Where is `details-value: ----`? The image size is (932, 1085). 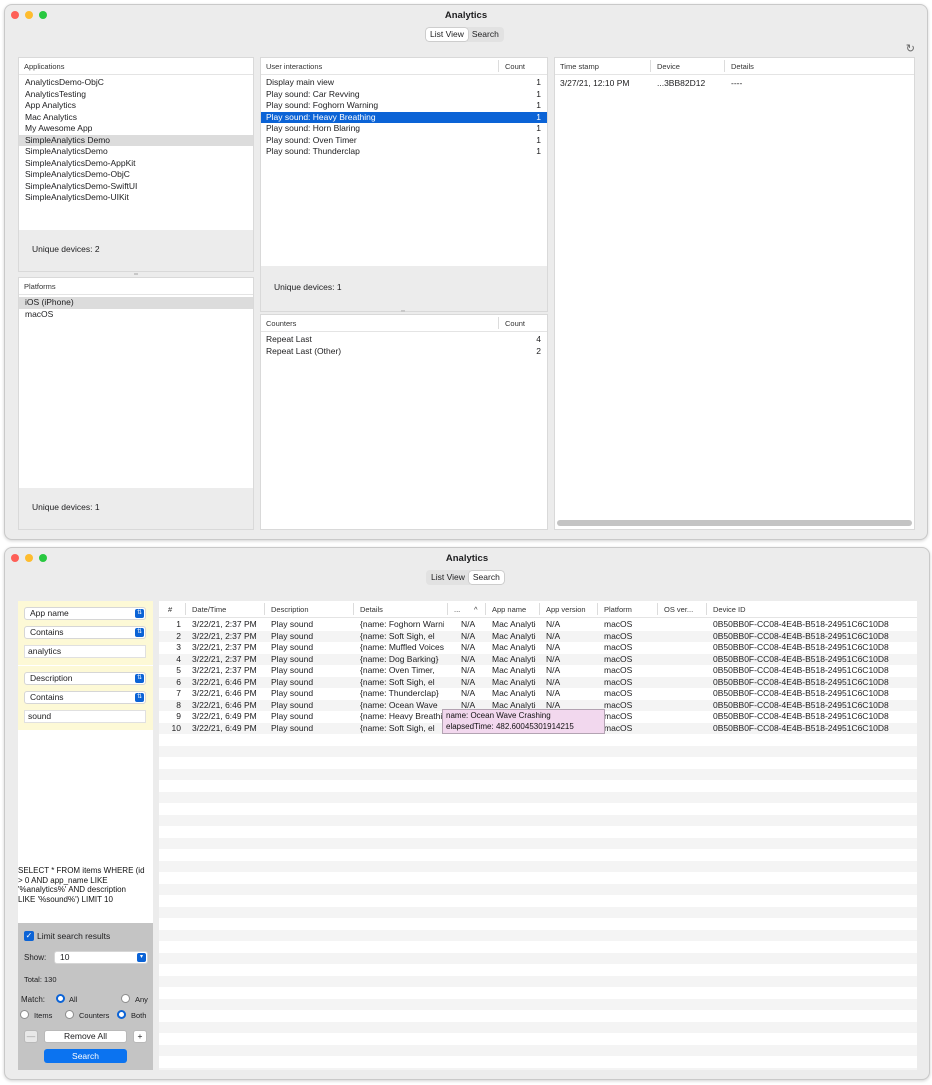 details-value: ---- is located at coordinates (737, 83).